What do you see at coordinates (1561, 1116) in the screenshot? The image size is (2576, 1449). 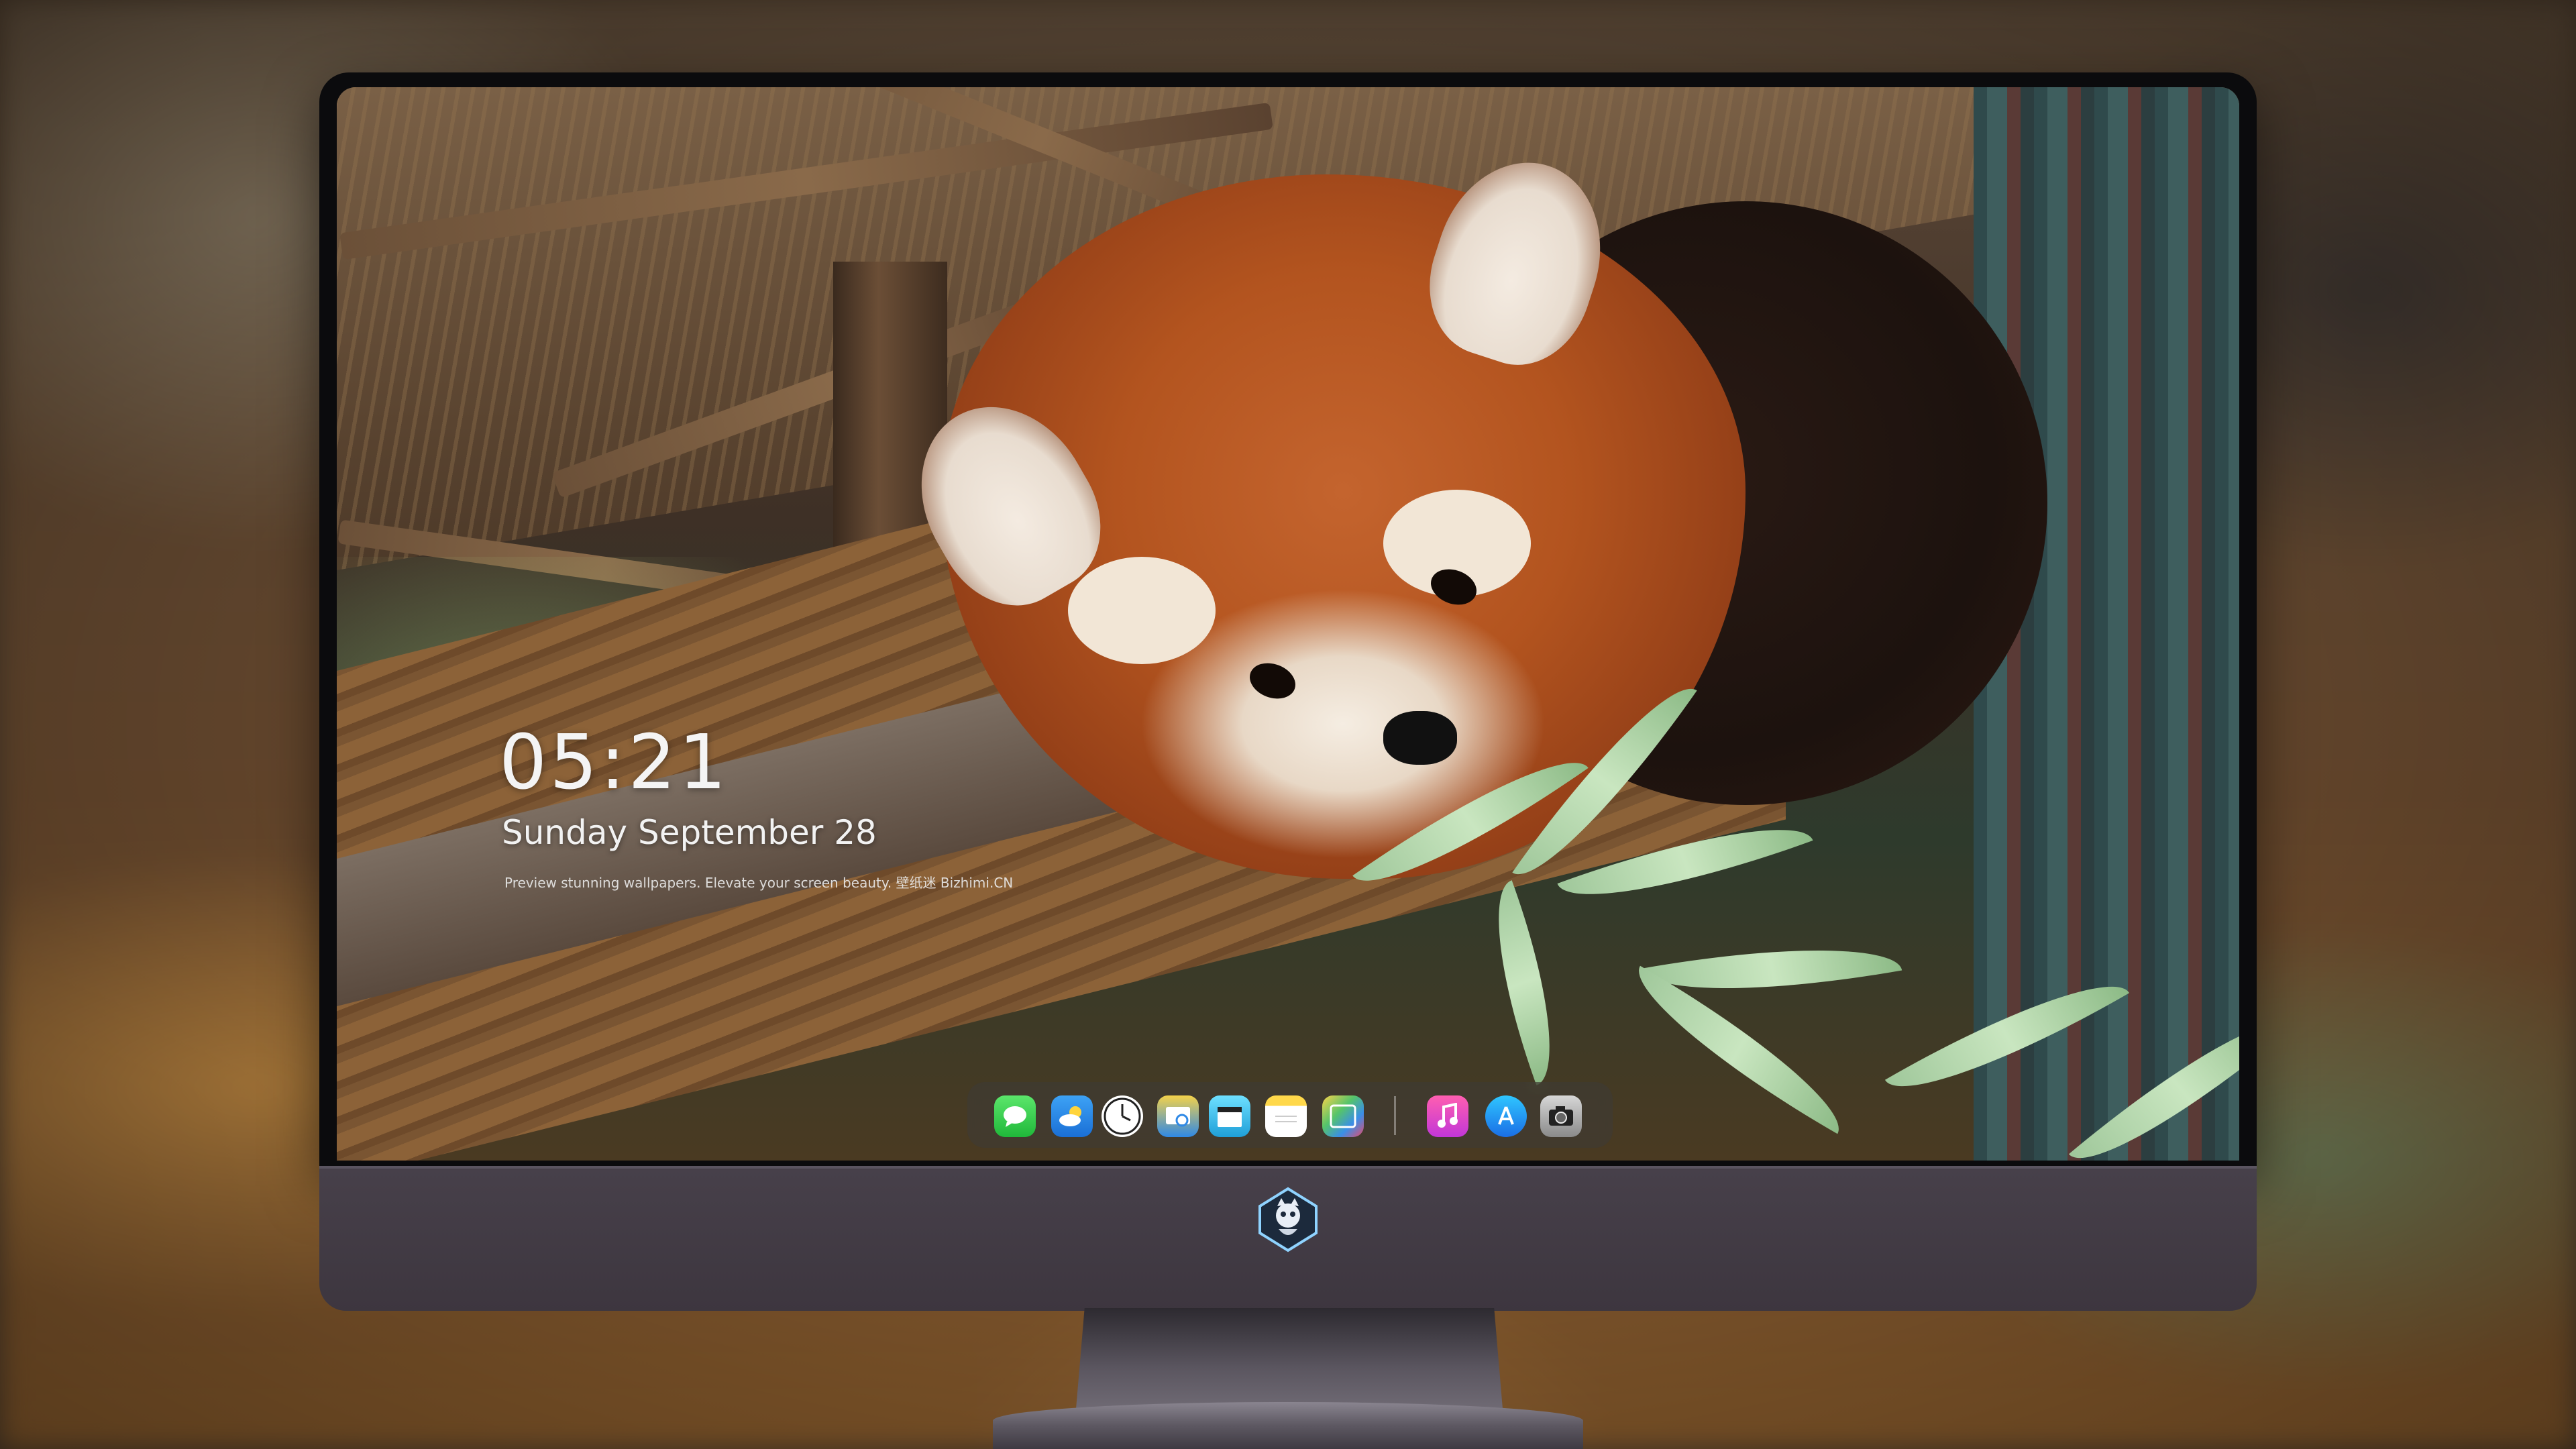 I see `camera-icon` at bounding box center [1561, 1116].